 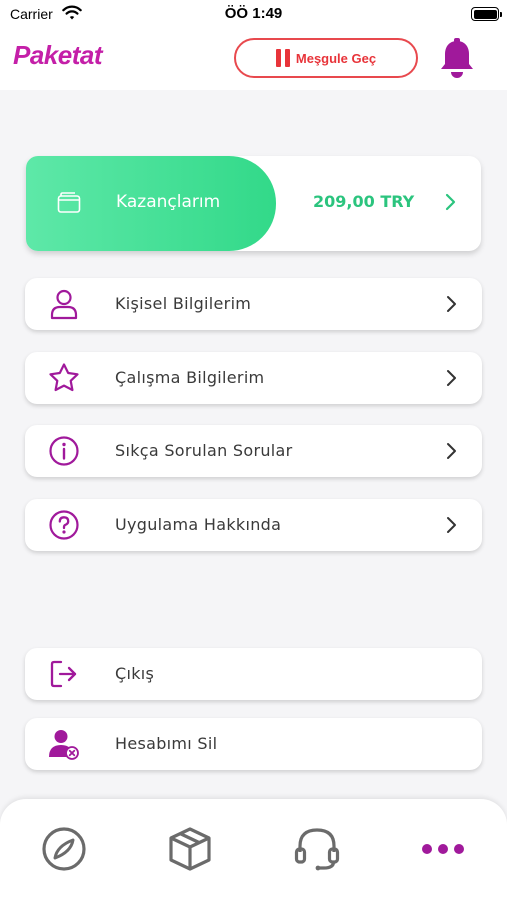 I want to click on wallet-icon, so click(x=69, y=202).